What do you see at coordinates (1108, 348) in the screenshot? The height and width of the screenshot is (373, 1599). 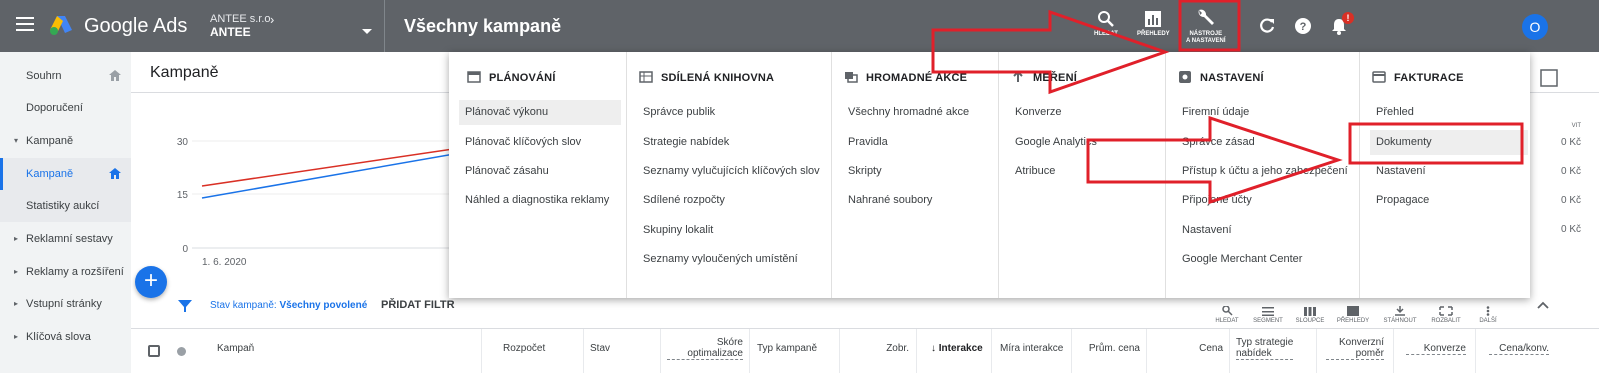 I see `col-header-avg-cost: Prům. cena` at bounding box center [1108, 348].